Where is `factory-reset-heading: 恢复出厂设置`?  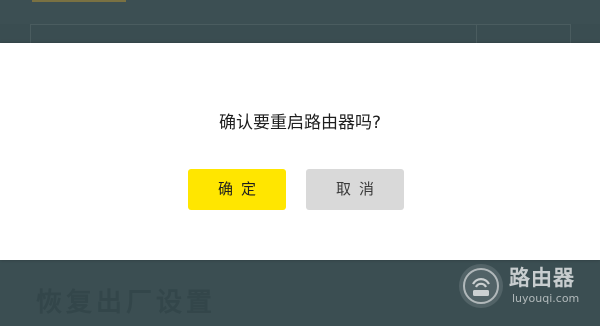 factory-reset-heading: 恢复出厂设置 is located at coordinates (126, 303).